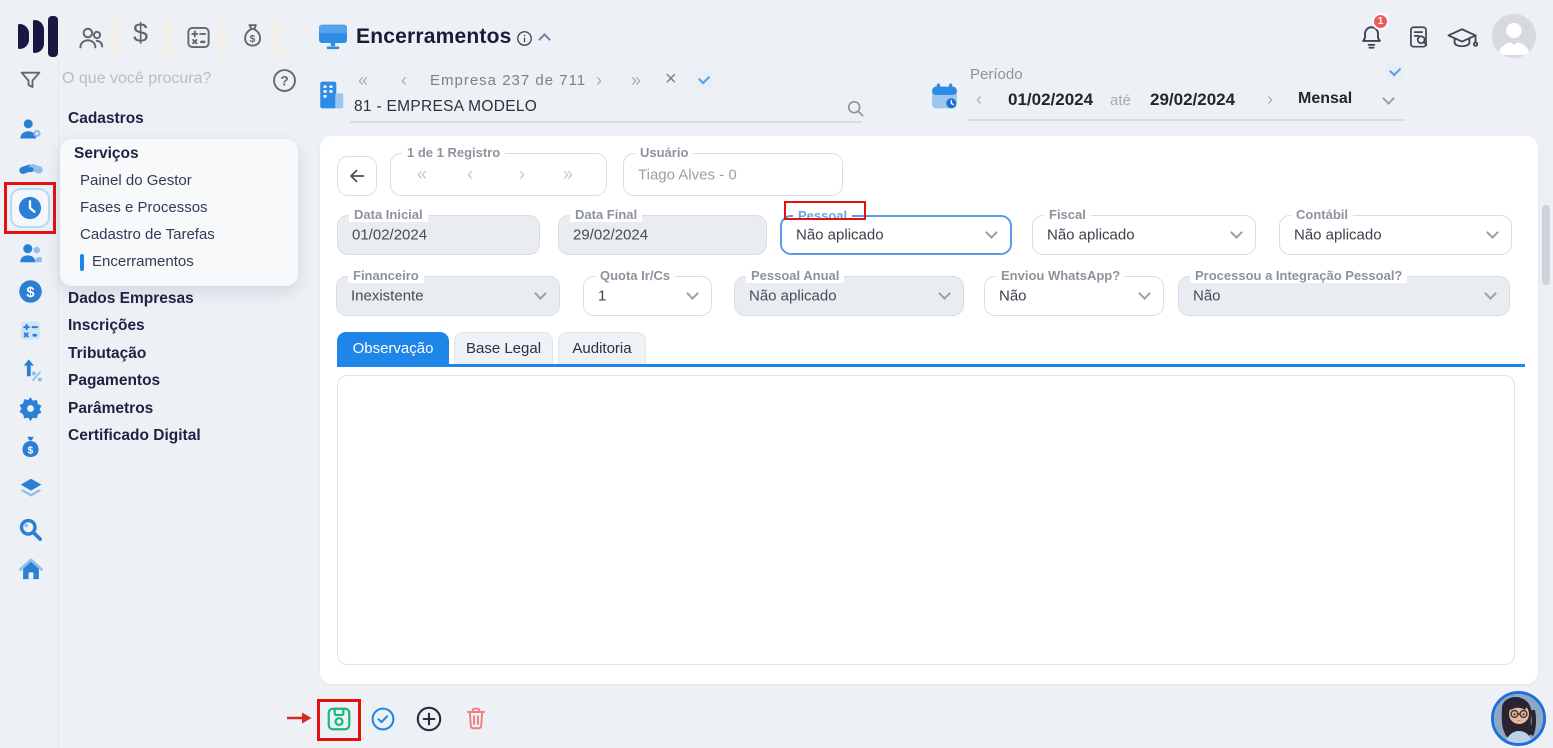  What do you see at coordinates (198, 40) in the screenshot?
I see `calculator-icon` at bounding box center [198, 40].